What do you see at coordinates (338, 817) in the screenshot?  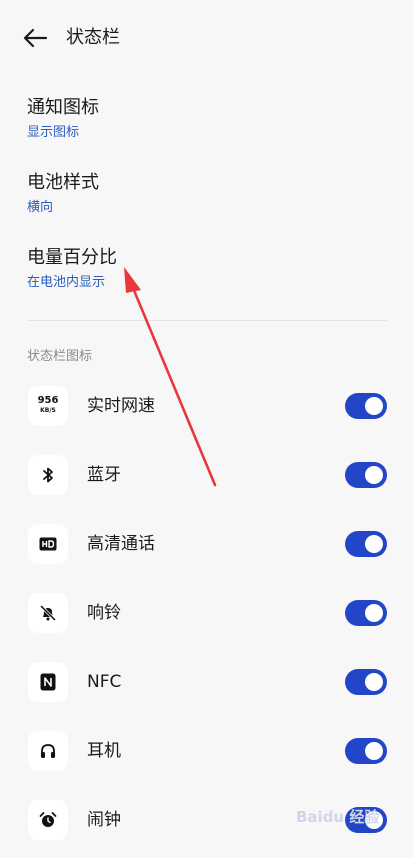 I see `watermark: Baidu 经验` at bounding box center [338, 817].